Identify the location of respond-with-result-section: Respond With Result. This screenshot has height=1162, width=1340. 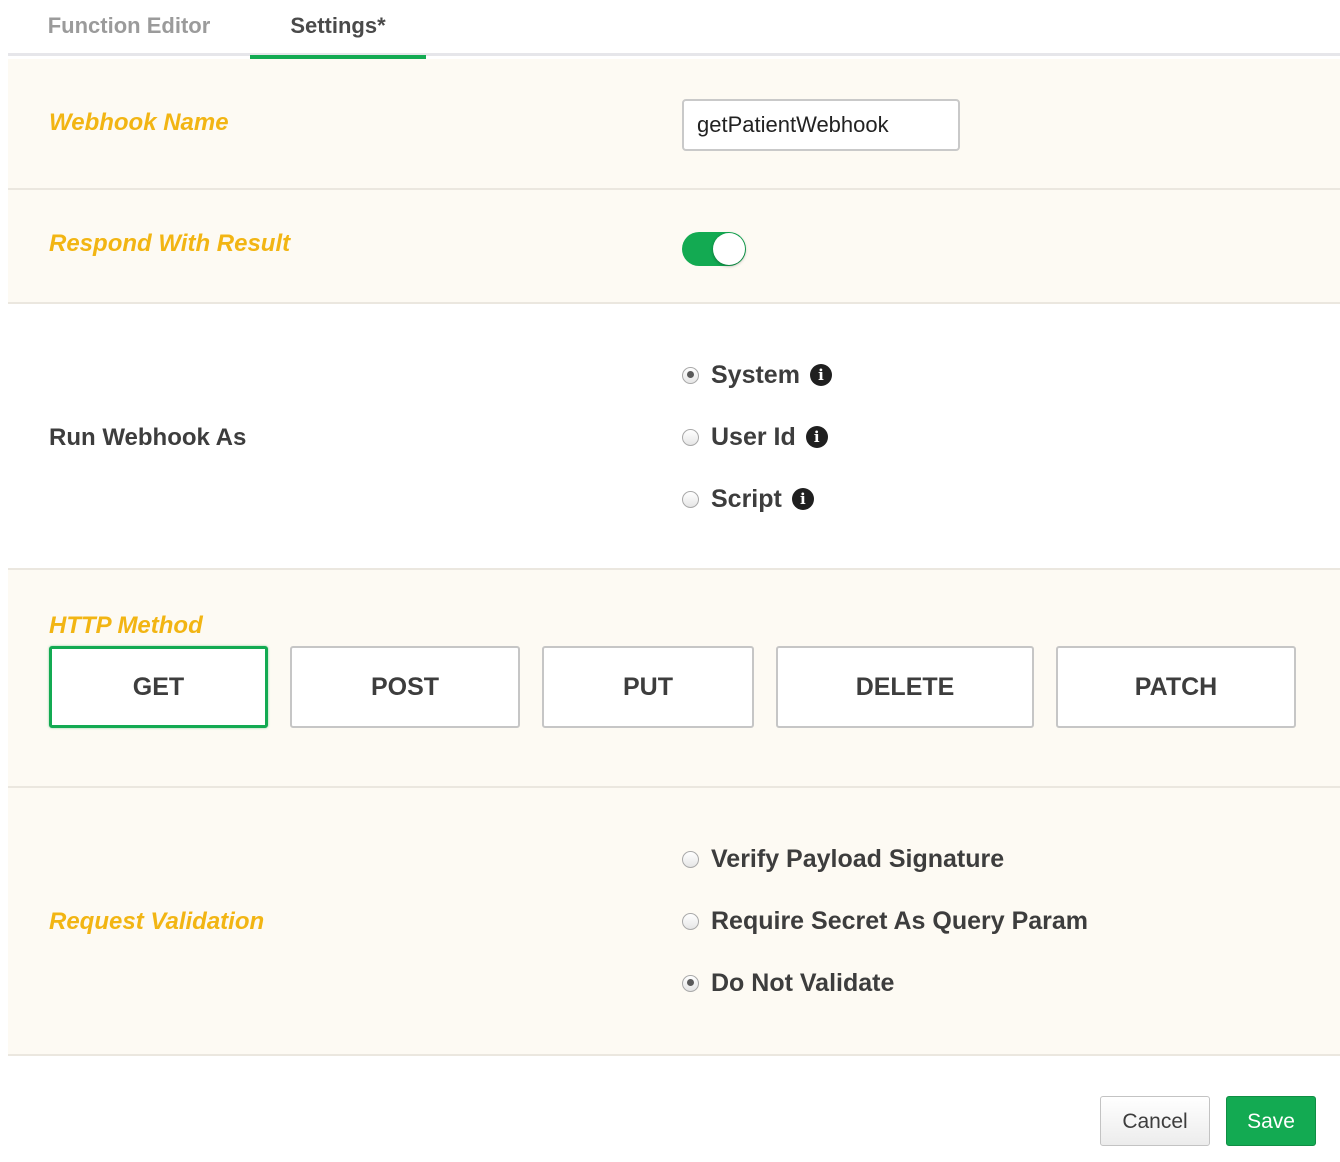
(674, 247).